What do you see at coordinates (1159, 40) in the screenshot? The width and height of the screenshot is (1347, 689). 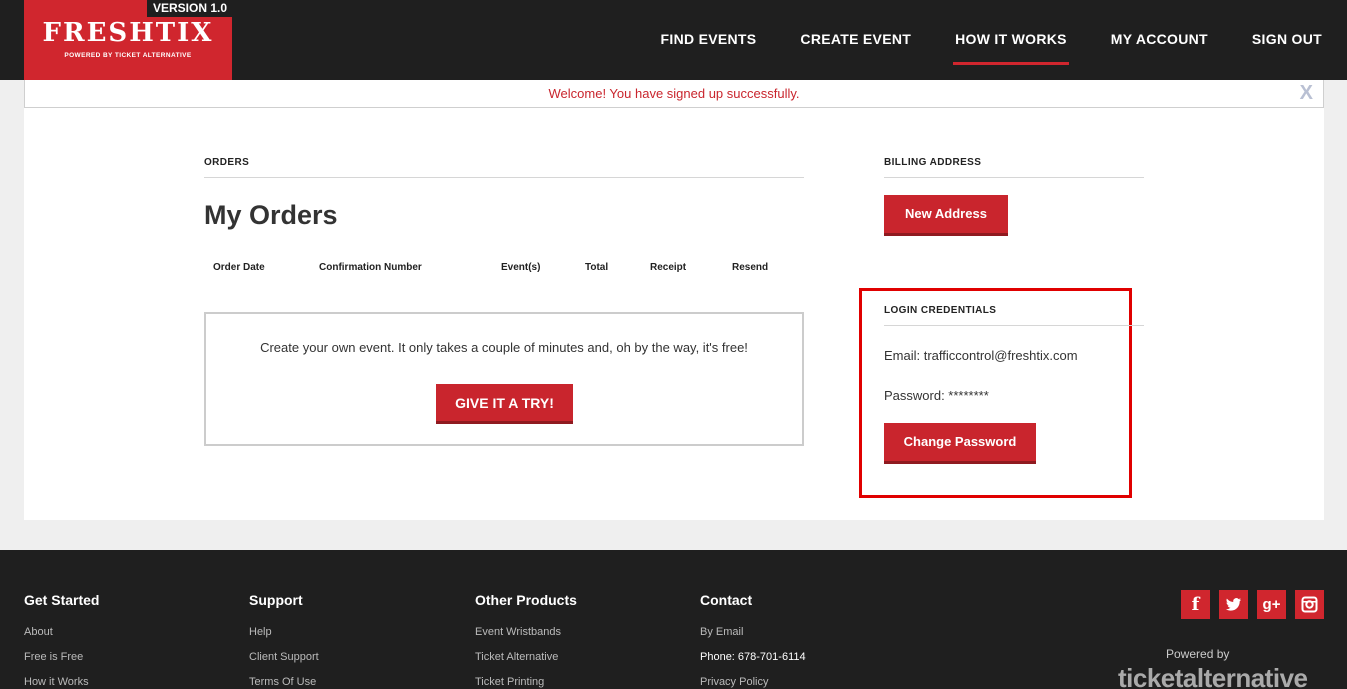 I see `nav-my-account: MY ACCOUNT` at bounding box center [1159, 40].